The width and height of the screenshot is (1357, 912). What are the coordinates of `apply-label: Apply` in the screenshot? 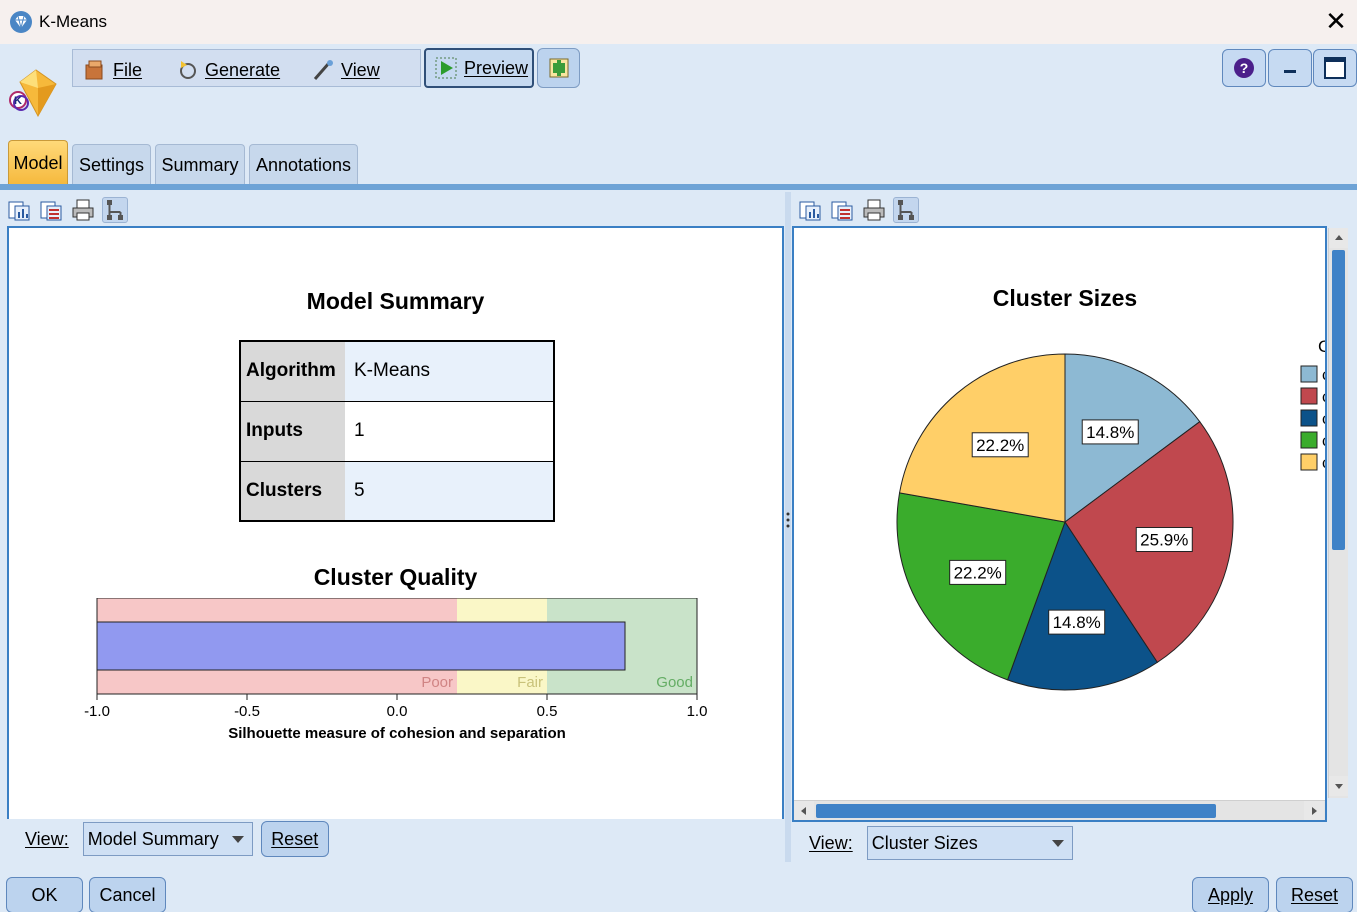 It's located at (1230, 895).